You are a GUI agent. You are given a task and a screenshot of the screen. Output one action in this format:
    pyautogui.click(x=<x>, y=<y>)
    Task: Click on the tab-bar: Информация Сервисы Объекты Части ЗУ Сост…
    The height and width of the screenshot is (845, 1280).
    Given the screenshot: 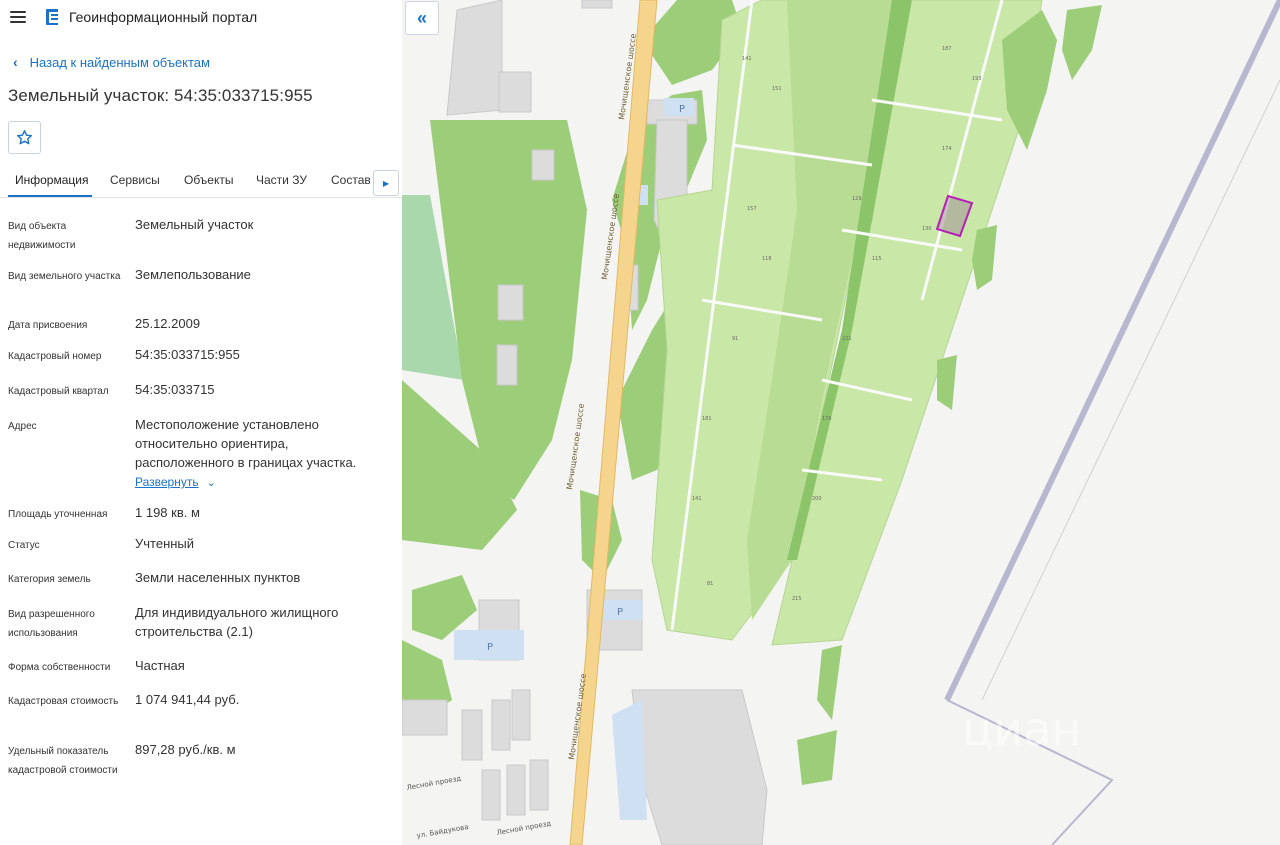 What is the action you would take?
    pyautogui.click(x=201, y=181)
    